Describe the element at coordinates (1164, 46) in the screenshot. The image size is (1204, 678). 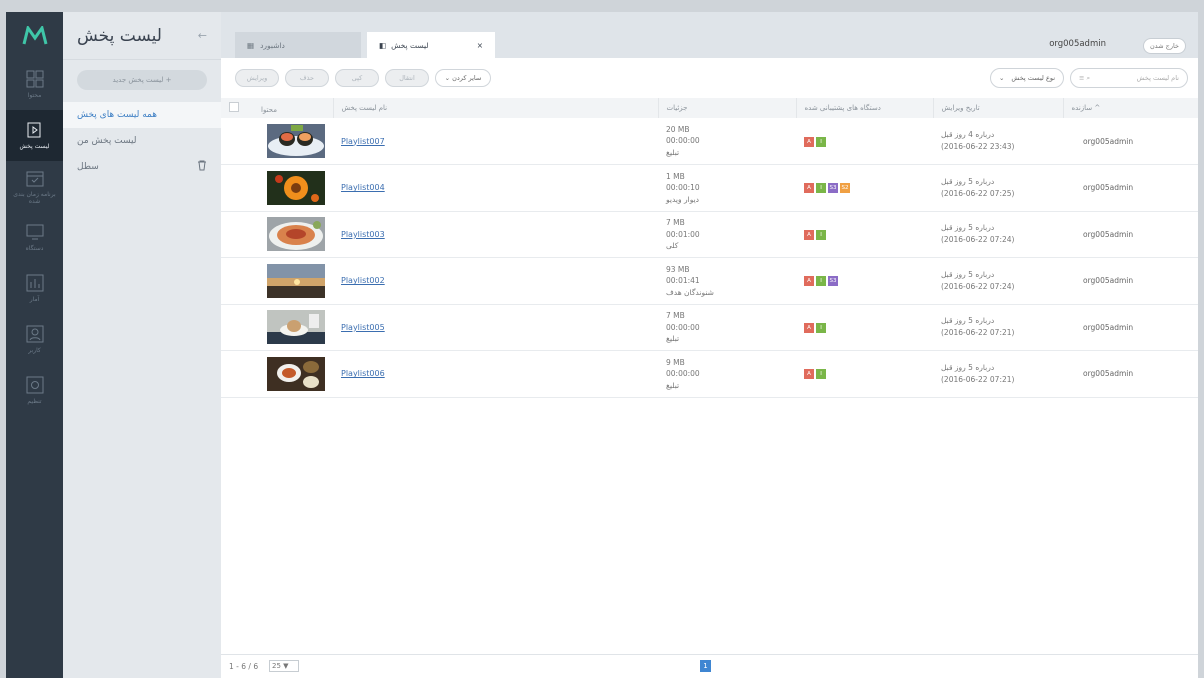
I see `logout-button: خارج شدن` at that location.